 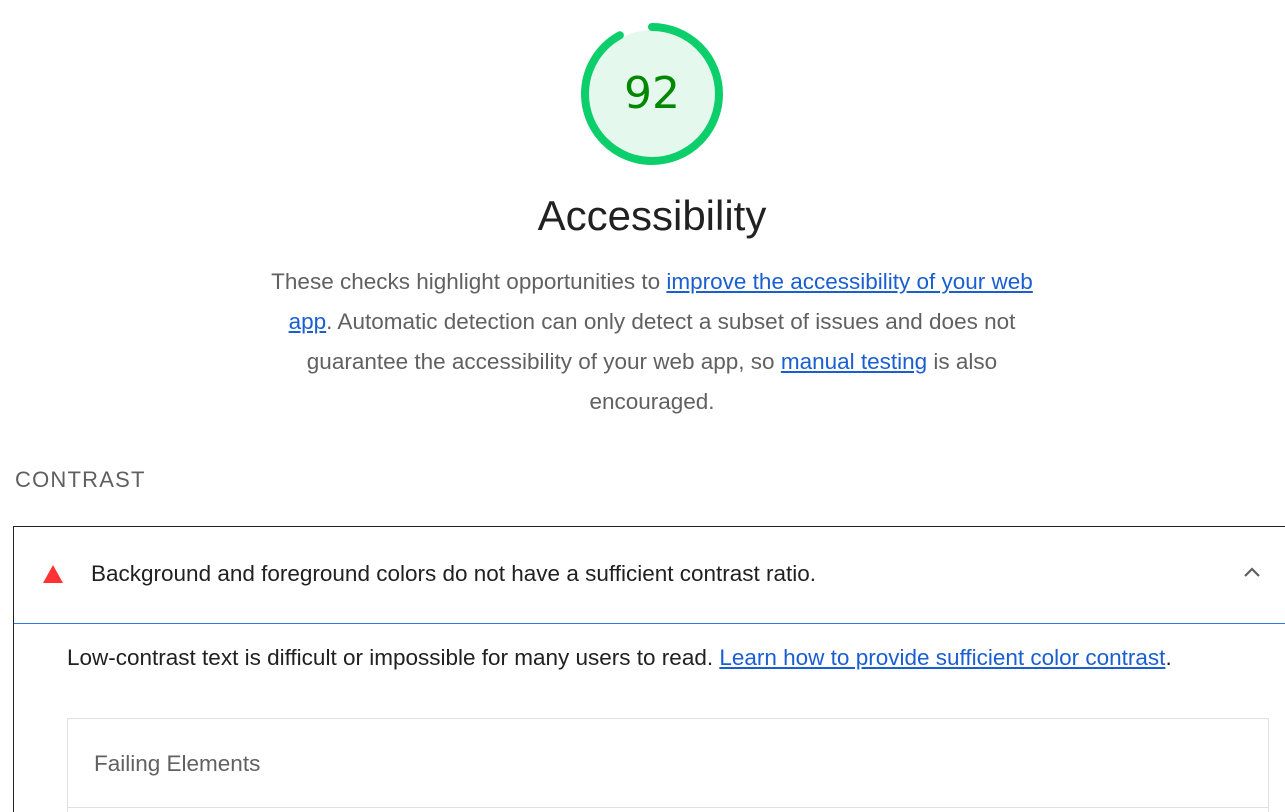 I want to click on manual-testing-link: manual testing, so click(x=854, y=361).